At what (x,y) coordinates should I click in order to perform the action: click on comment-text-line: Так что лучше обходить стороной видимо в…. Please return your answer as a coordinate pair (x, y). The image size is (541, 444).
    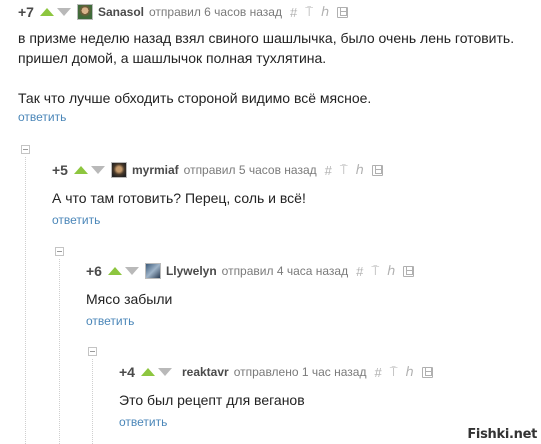
    Looking at the image, I should click on (195, 98).